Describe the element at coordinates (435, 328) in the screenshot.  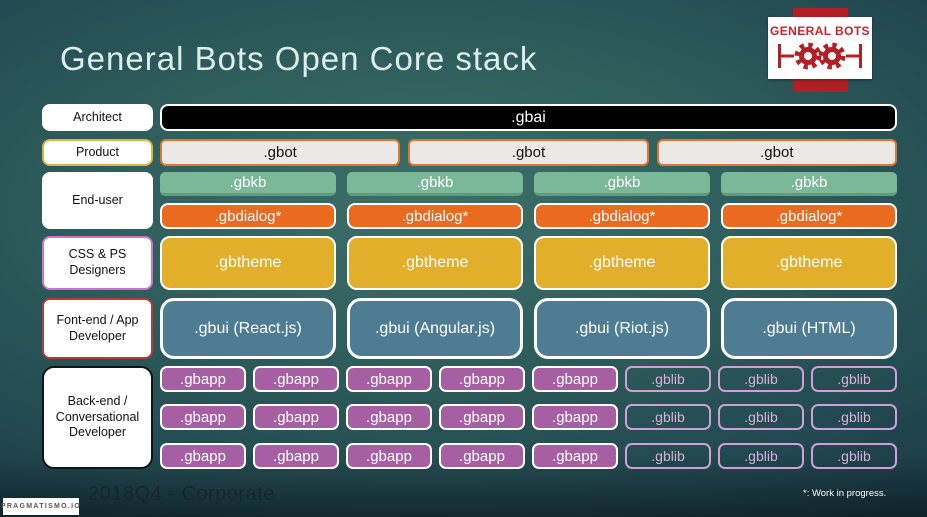
I see `gbui-angular-box: .gbui (Angular.js)` at that location.